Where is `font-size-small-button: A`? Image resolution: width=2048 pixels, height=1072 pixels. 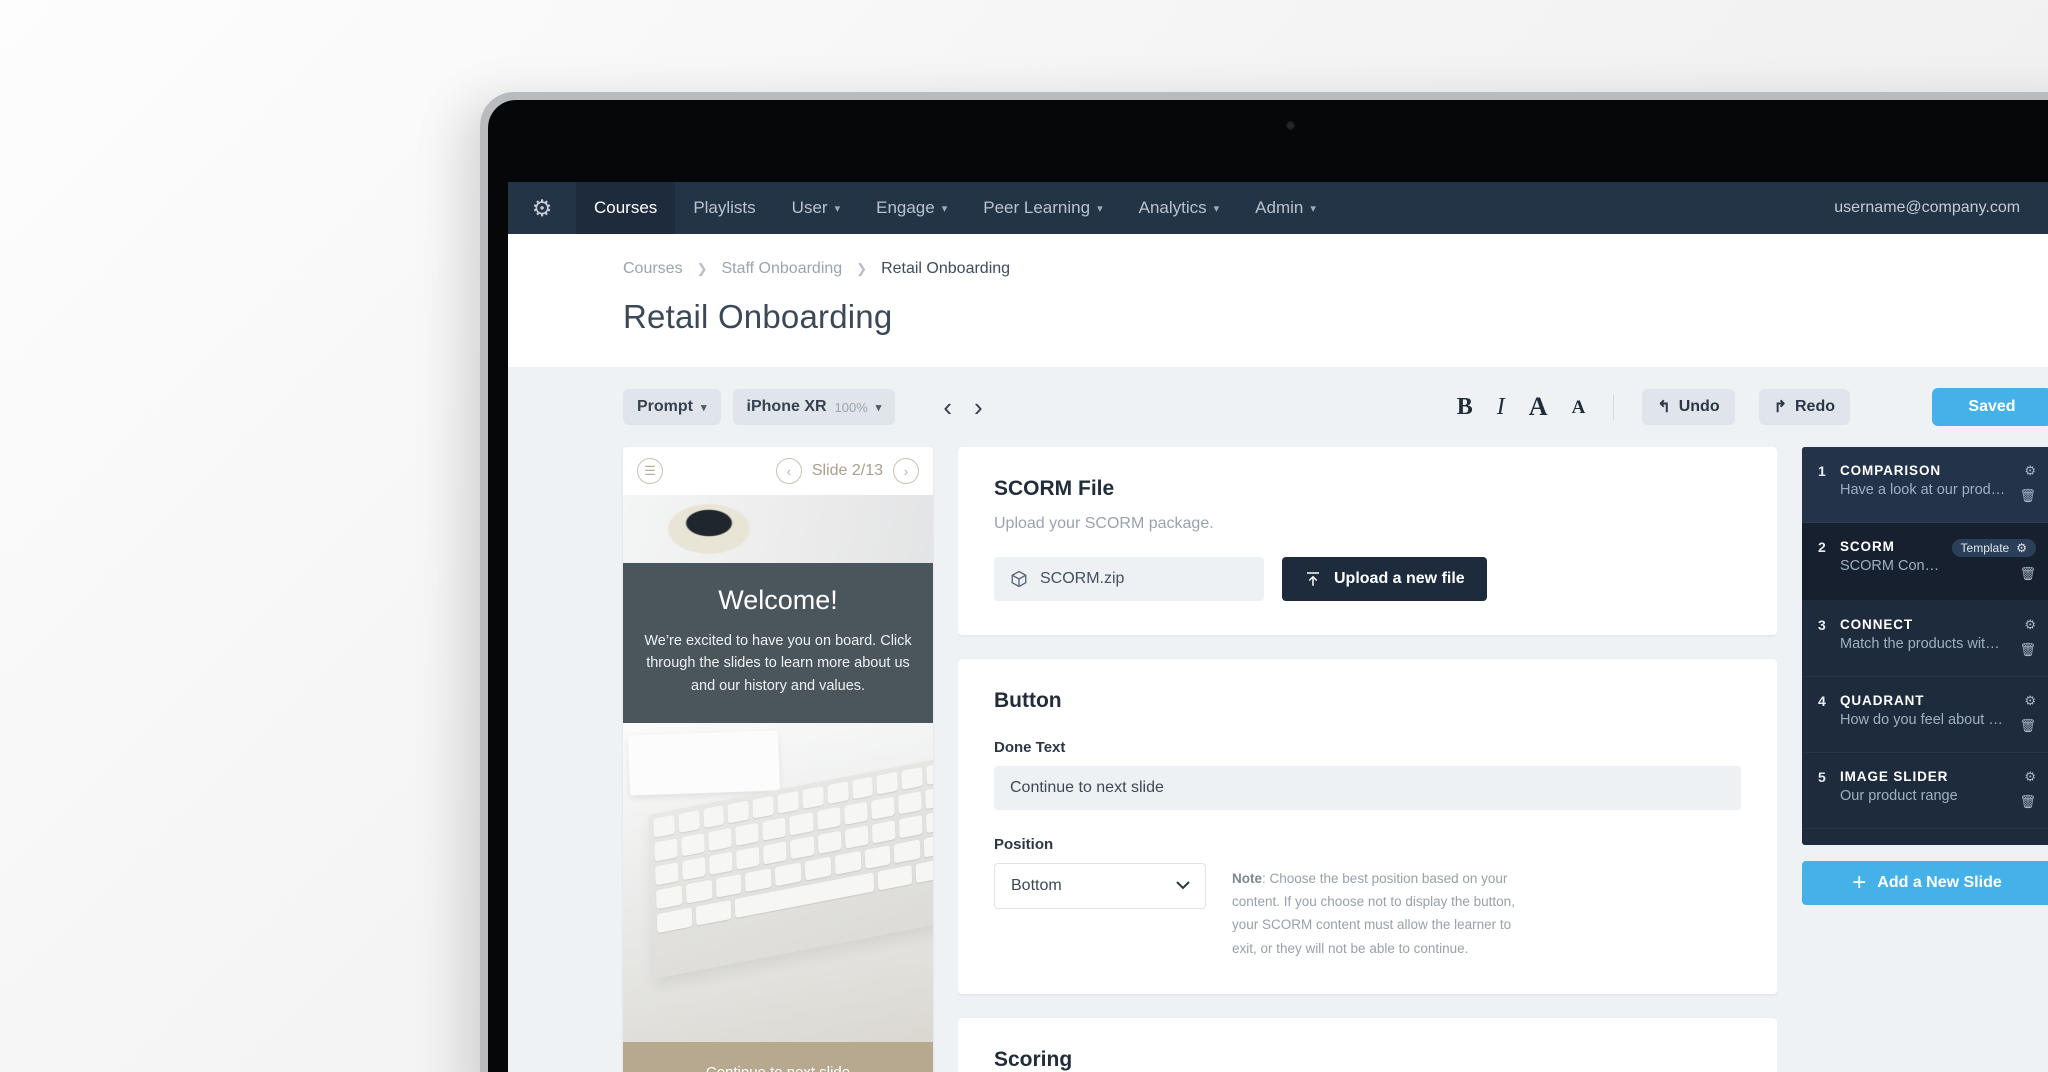
font-size-small-button: A is located at coordinates (1579, 407).